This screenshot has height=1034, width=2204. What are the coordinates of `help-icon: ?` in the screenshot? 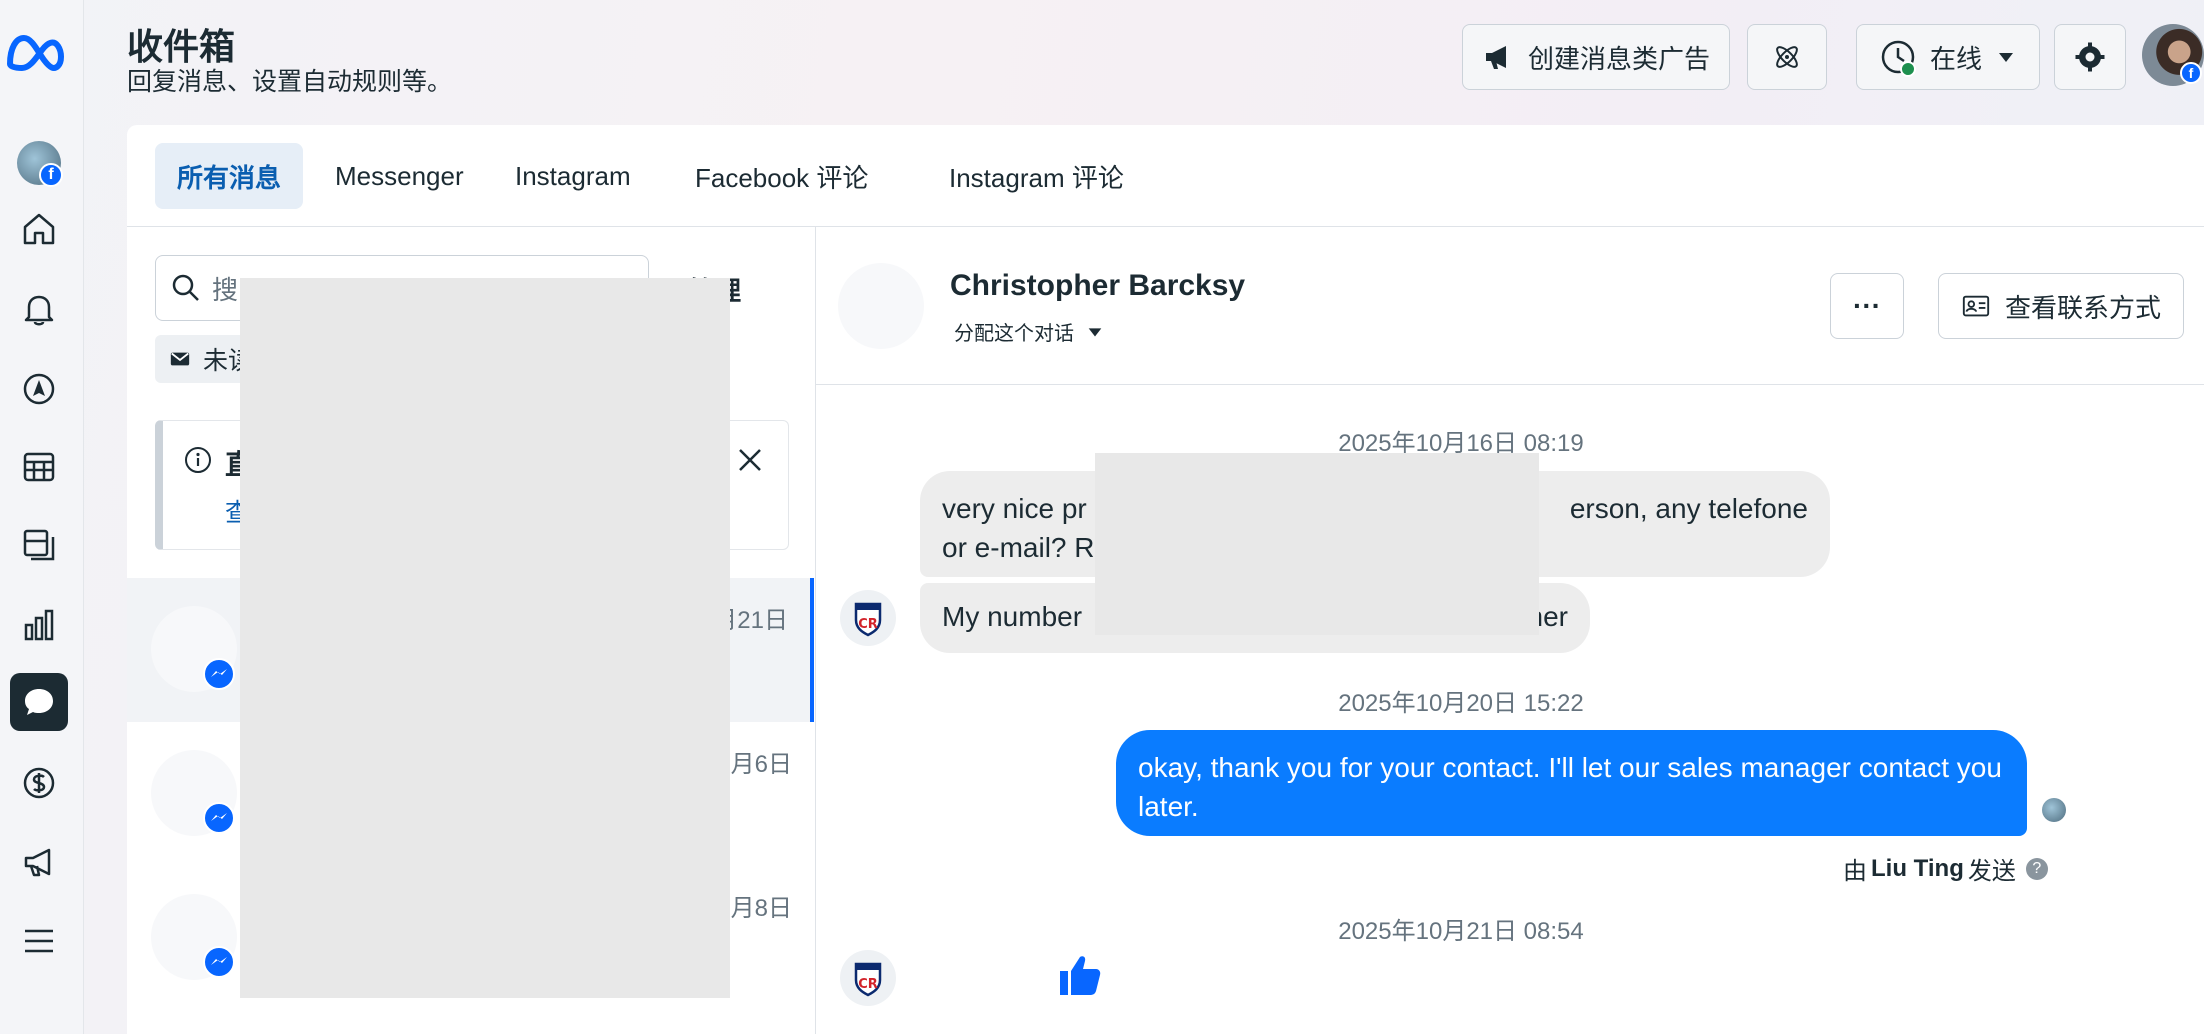 It's located at (2036, 868).